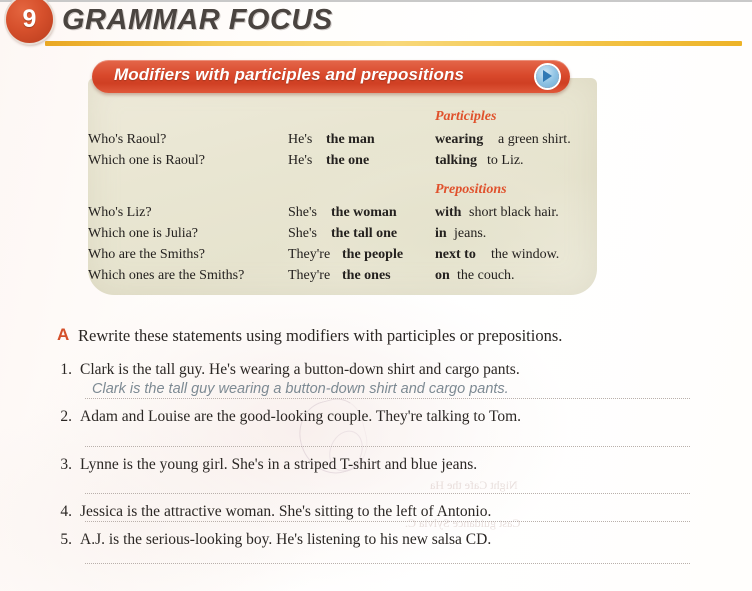 This screenshot has height=591, width=752. I want to click on grammar-noun: the people, so click(373, 254).